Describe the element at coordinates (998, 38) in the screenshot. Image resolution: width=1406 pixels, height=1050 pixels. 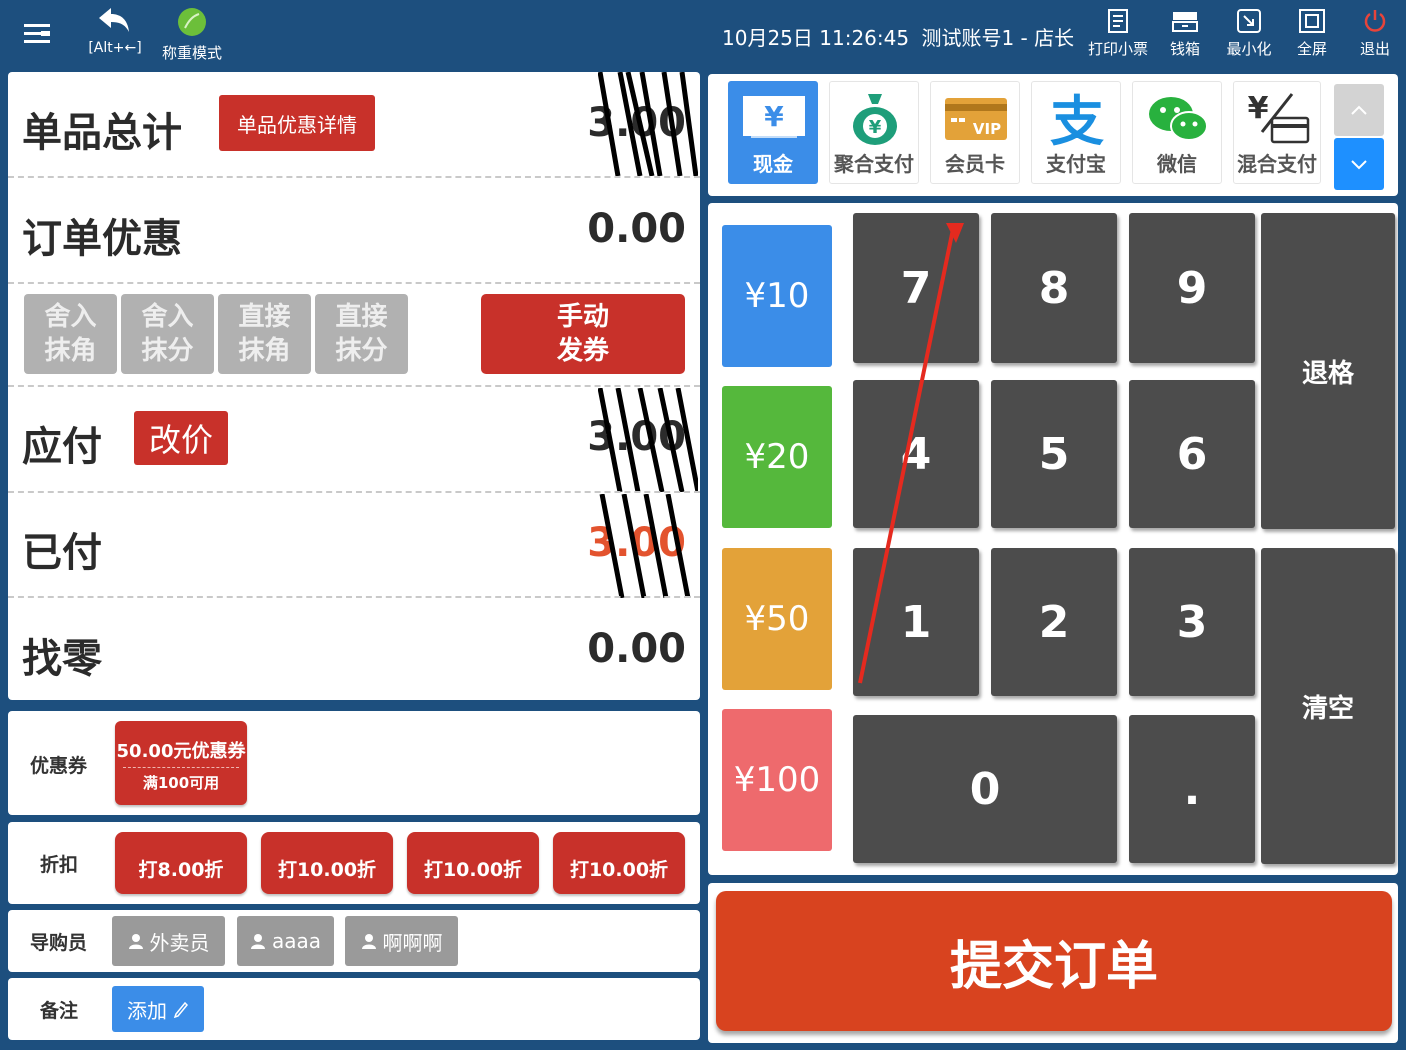
I see `account-name: 测试账号1 - 店长` at that location.